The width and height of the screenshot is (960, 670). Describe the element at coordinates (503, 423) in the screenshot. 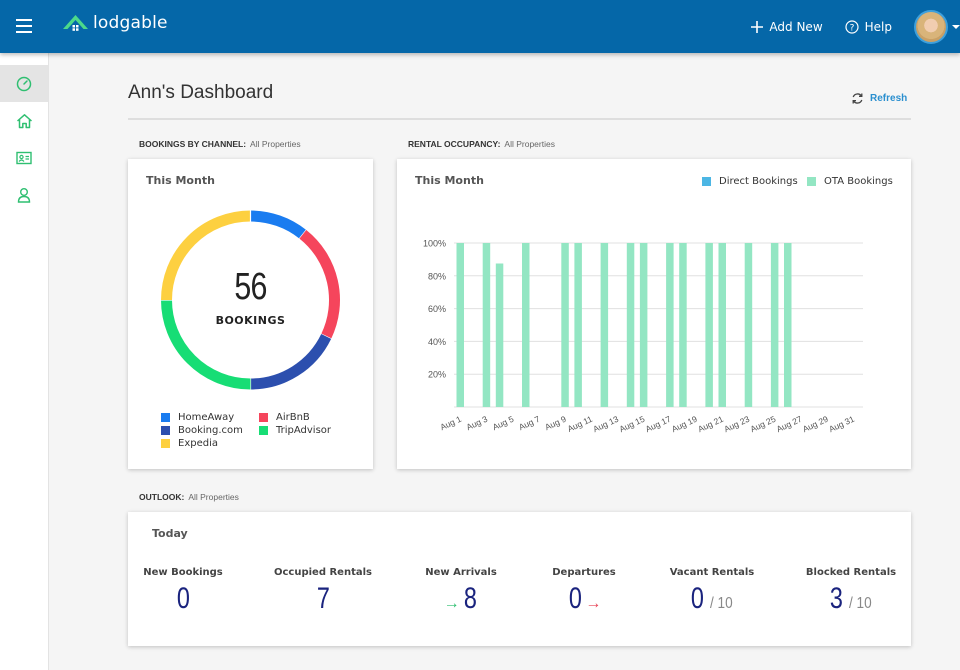

I see `x-tick-label: Aug 5` at that location.